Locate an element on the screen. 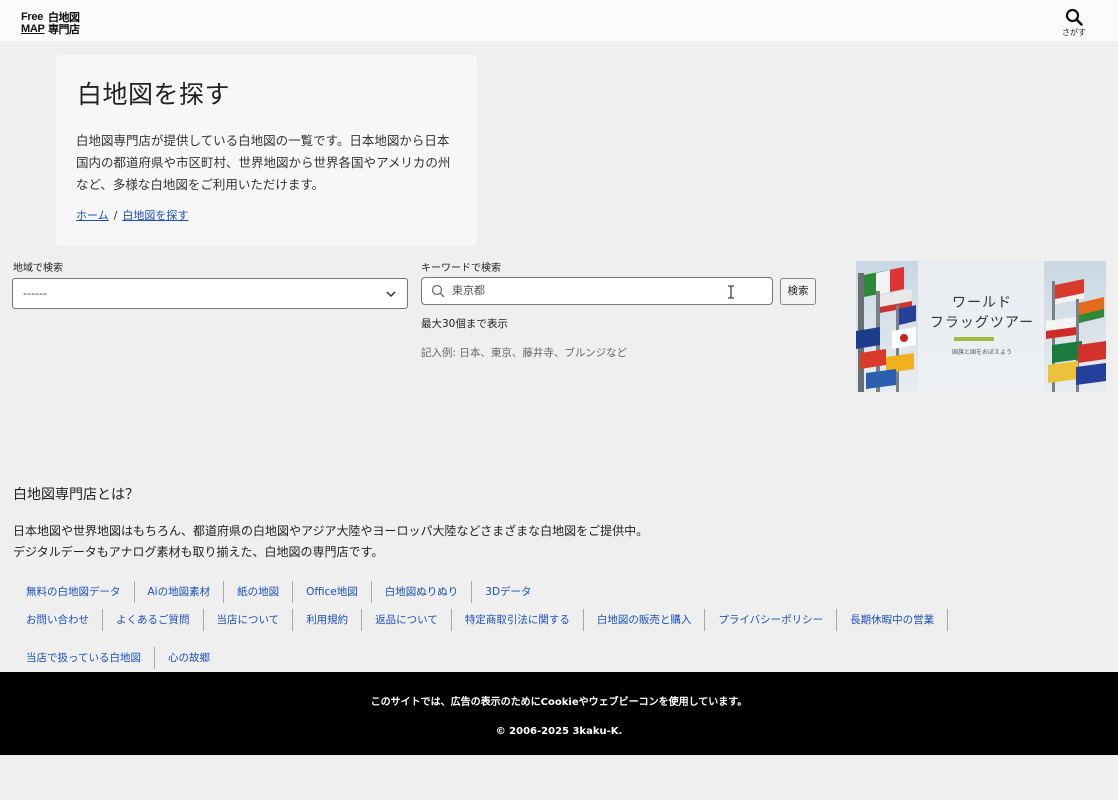 This screenshot has height=800, width=1118. logo-japanese-text: 白地図専門店 is located at coordinates (64, 23).